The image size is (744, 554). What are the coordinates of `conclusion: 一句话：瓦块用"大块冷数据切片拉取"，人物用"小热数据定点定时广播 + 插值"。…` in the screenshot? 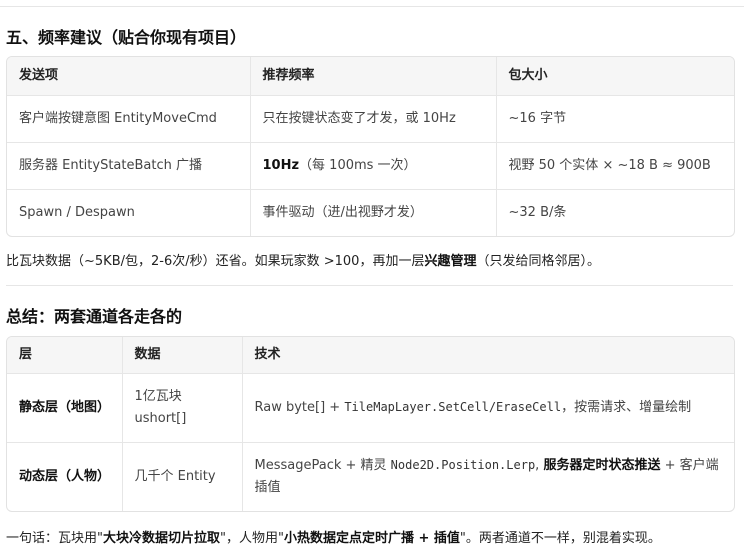 It's located at (333, 536).